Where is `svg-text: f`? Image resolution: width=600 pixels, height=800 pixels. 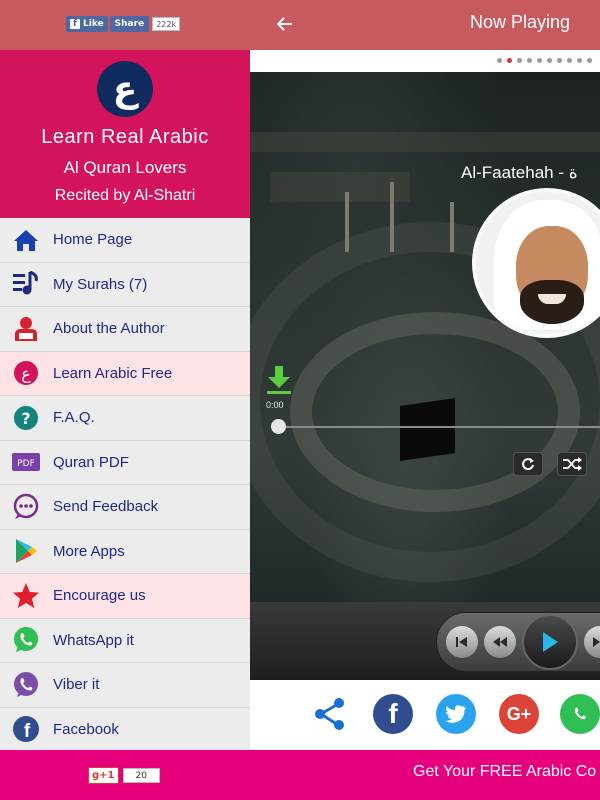
svg-text: f is located at coordinates (27, 731).